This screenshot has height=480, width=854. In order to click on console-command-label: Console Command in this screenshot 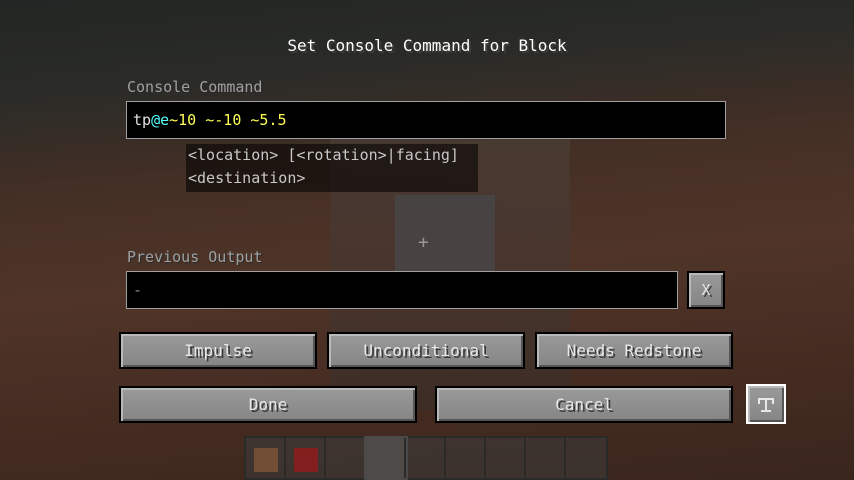, I will do `click(195, 87)`.